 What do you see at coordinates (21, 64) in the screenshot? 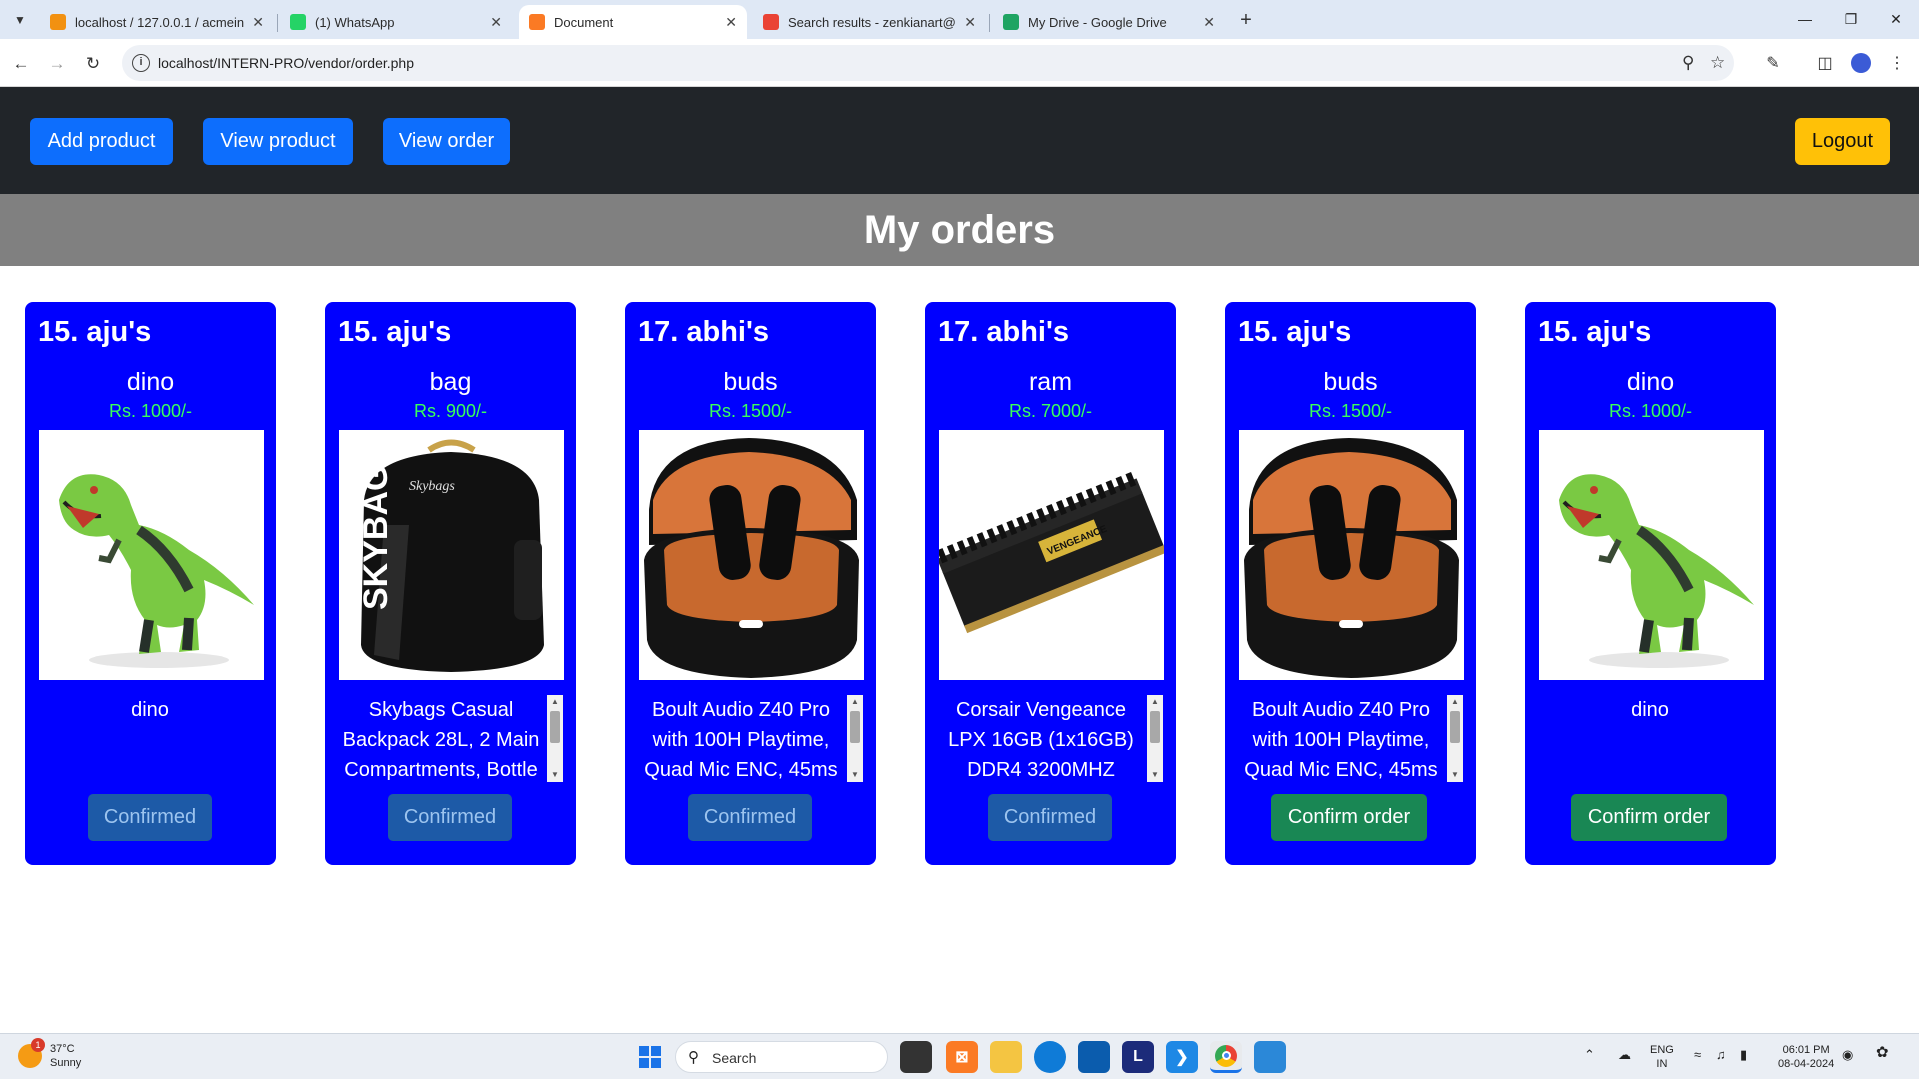
I see `back-icon: ←` at bounding box center [21, 64].